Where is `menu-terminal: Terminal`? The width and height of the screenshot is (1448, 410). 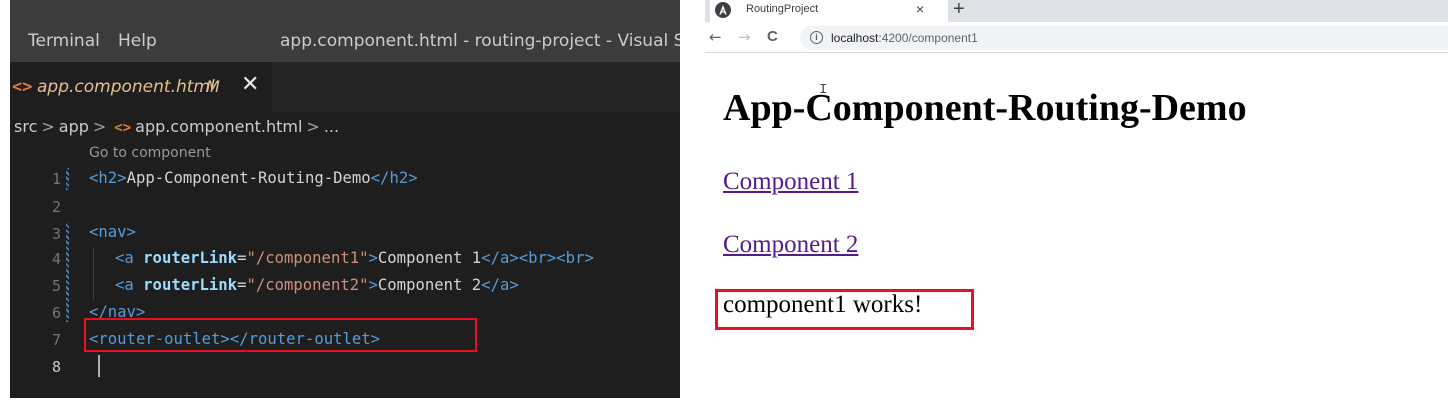
menu-terminal: Terminal is located at coordinates (64, 41).